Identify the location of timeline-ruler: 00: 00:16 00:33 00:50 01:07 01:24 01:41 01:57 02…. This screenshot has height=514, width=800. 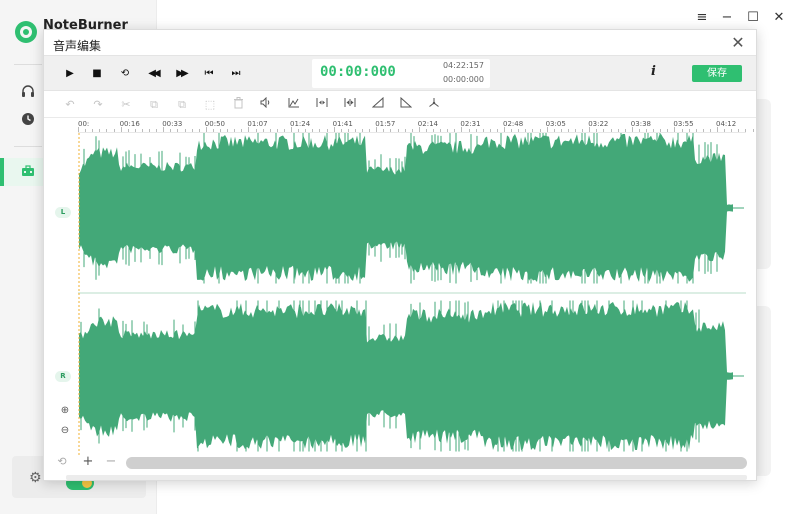
(416, 126).